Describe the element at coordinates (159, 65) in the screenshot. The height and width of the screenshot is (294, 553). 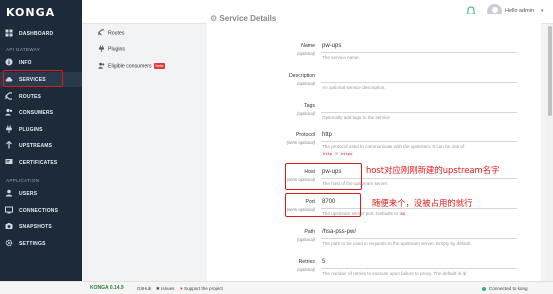
I see `beta-badge: beta` at that location.